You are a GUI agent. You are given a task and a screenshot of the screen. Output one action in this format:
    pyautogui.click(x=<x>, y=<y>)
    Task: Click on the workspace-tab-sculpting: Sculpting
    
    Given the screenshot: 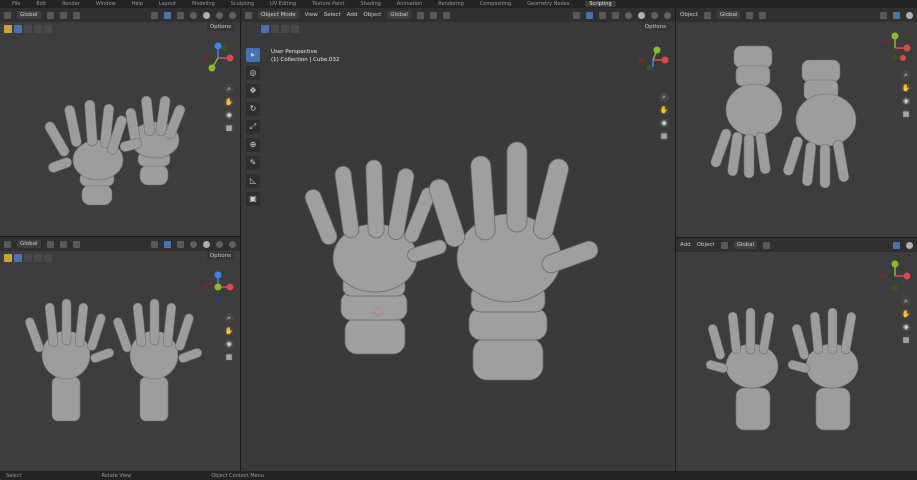 What is the action you would take?
    pyautogui.click(x=242, y=4)
    